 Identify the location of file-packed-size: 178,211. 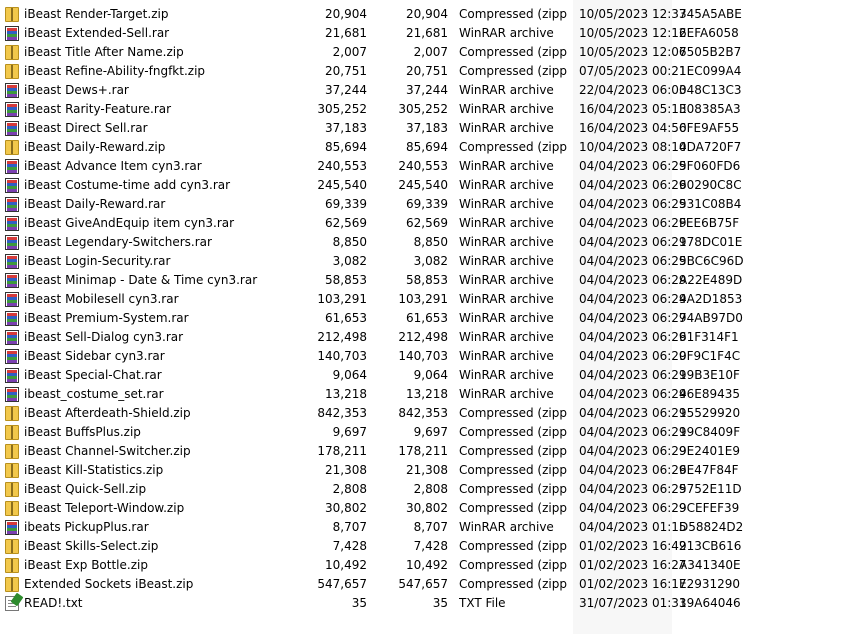
(423, 451).